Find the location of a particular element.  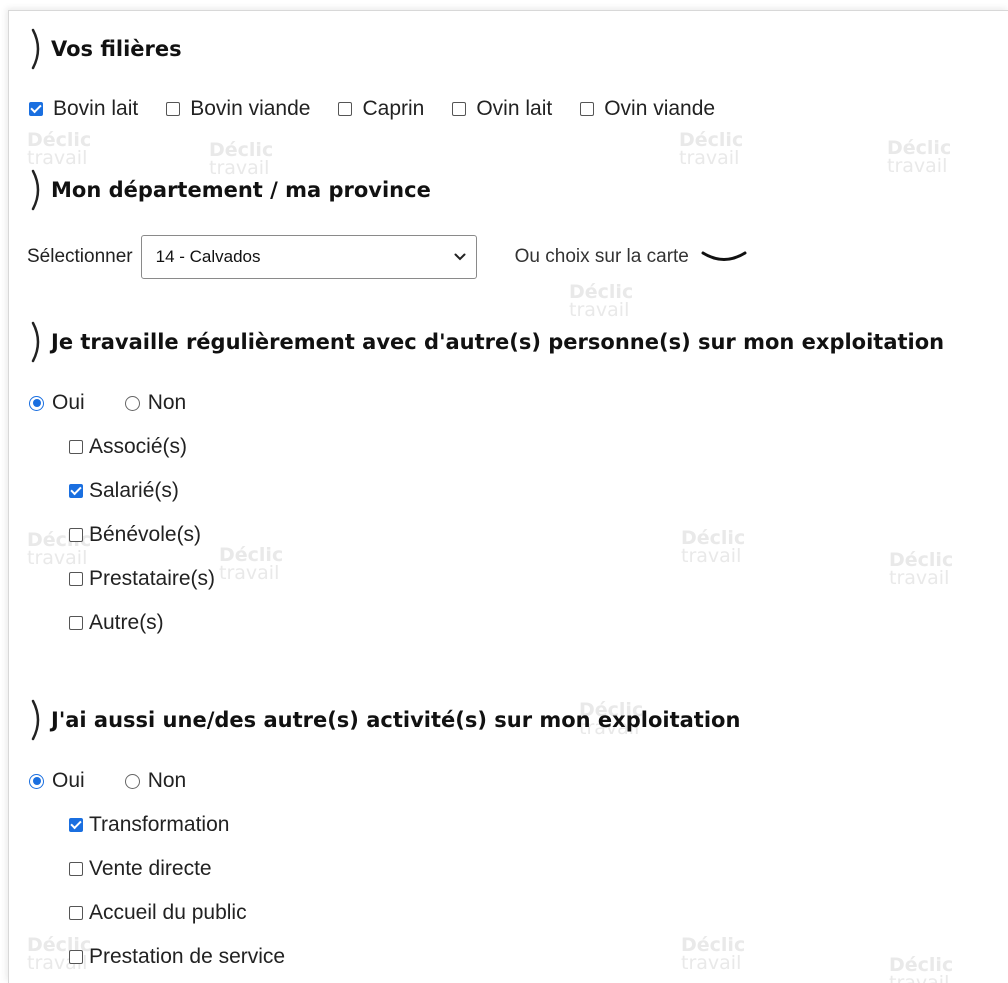

checkbox-label: Caprin is located at coordinates (393, 108).